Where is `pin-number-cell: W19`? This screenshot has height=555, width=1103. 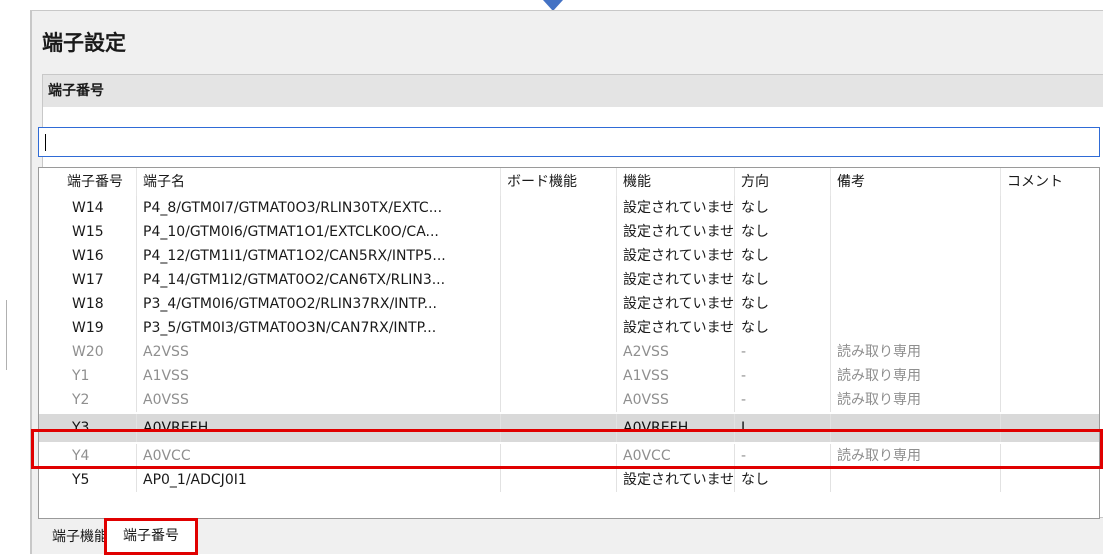 pin-number-cell: W19 is located at coordinates (88, 328).